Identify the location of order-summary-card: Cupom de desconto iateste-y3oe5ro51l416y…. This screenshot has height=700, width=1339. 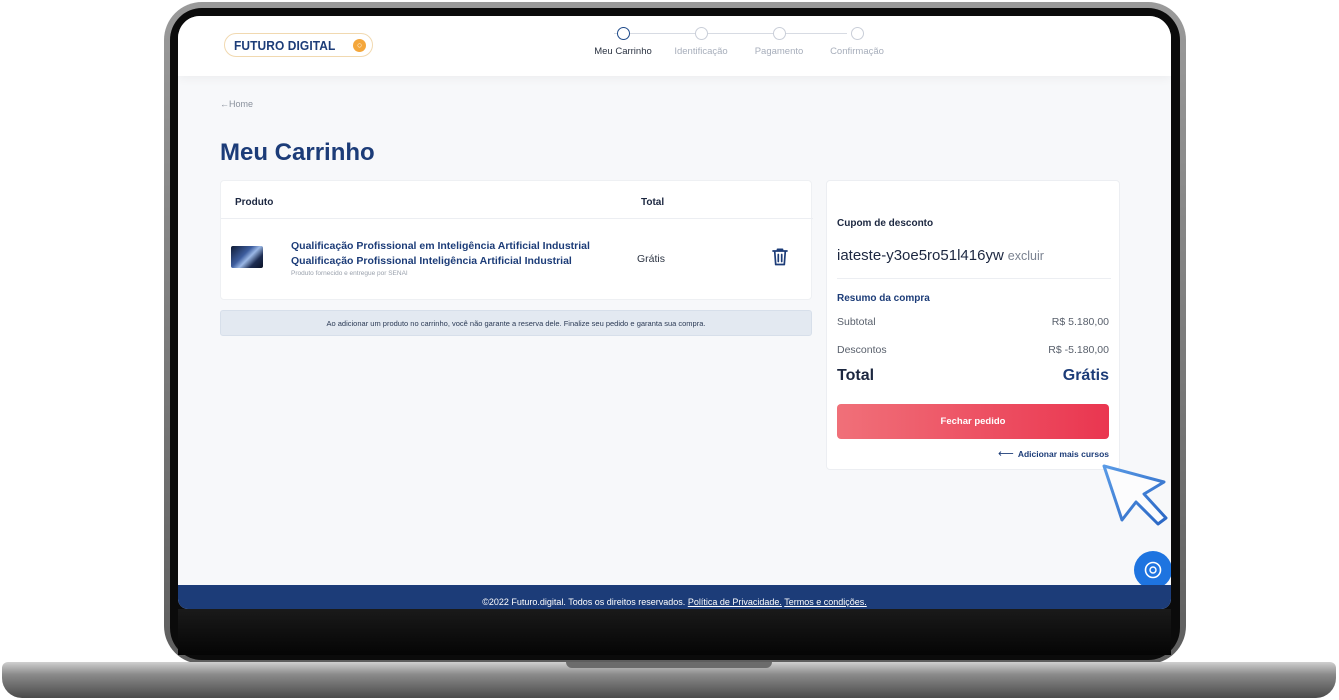
(973, 325).